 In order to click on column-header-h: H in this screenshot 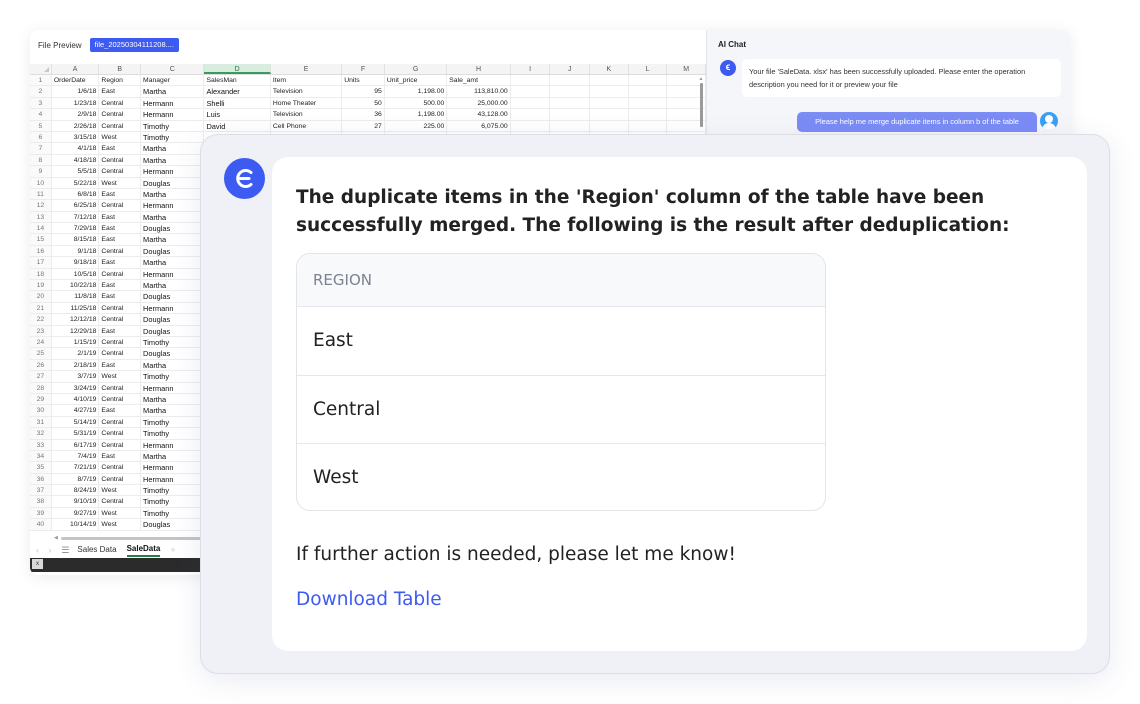, I will do `click(479, 69)`.